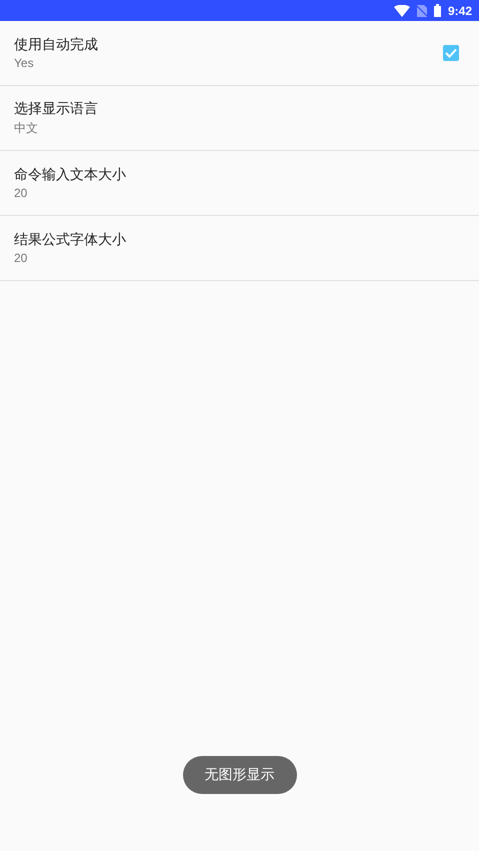 The height and width of the screenshot is (851, 479). What do you see at coordinates (239, 775) in the screenshot?
I see `toast-message: 无图形显示` at bounding box center [239, 775].